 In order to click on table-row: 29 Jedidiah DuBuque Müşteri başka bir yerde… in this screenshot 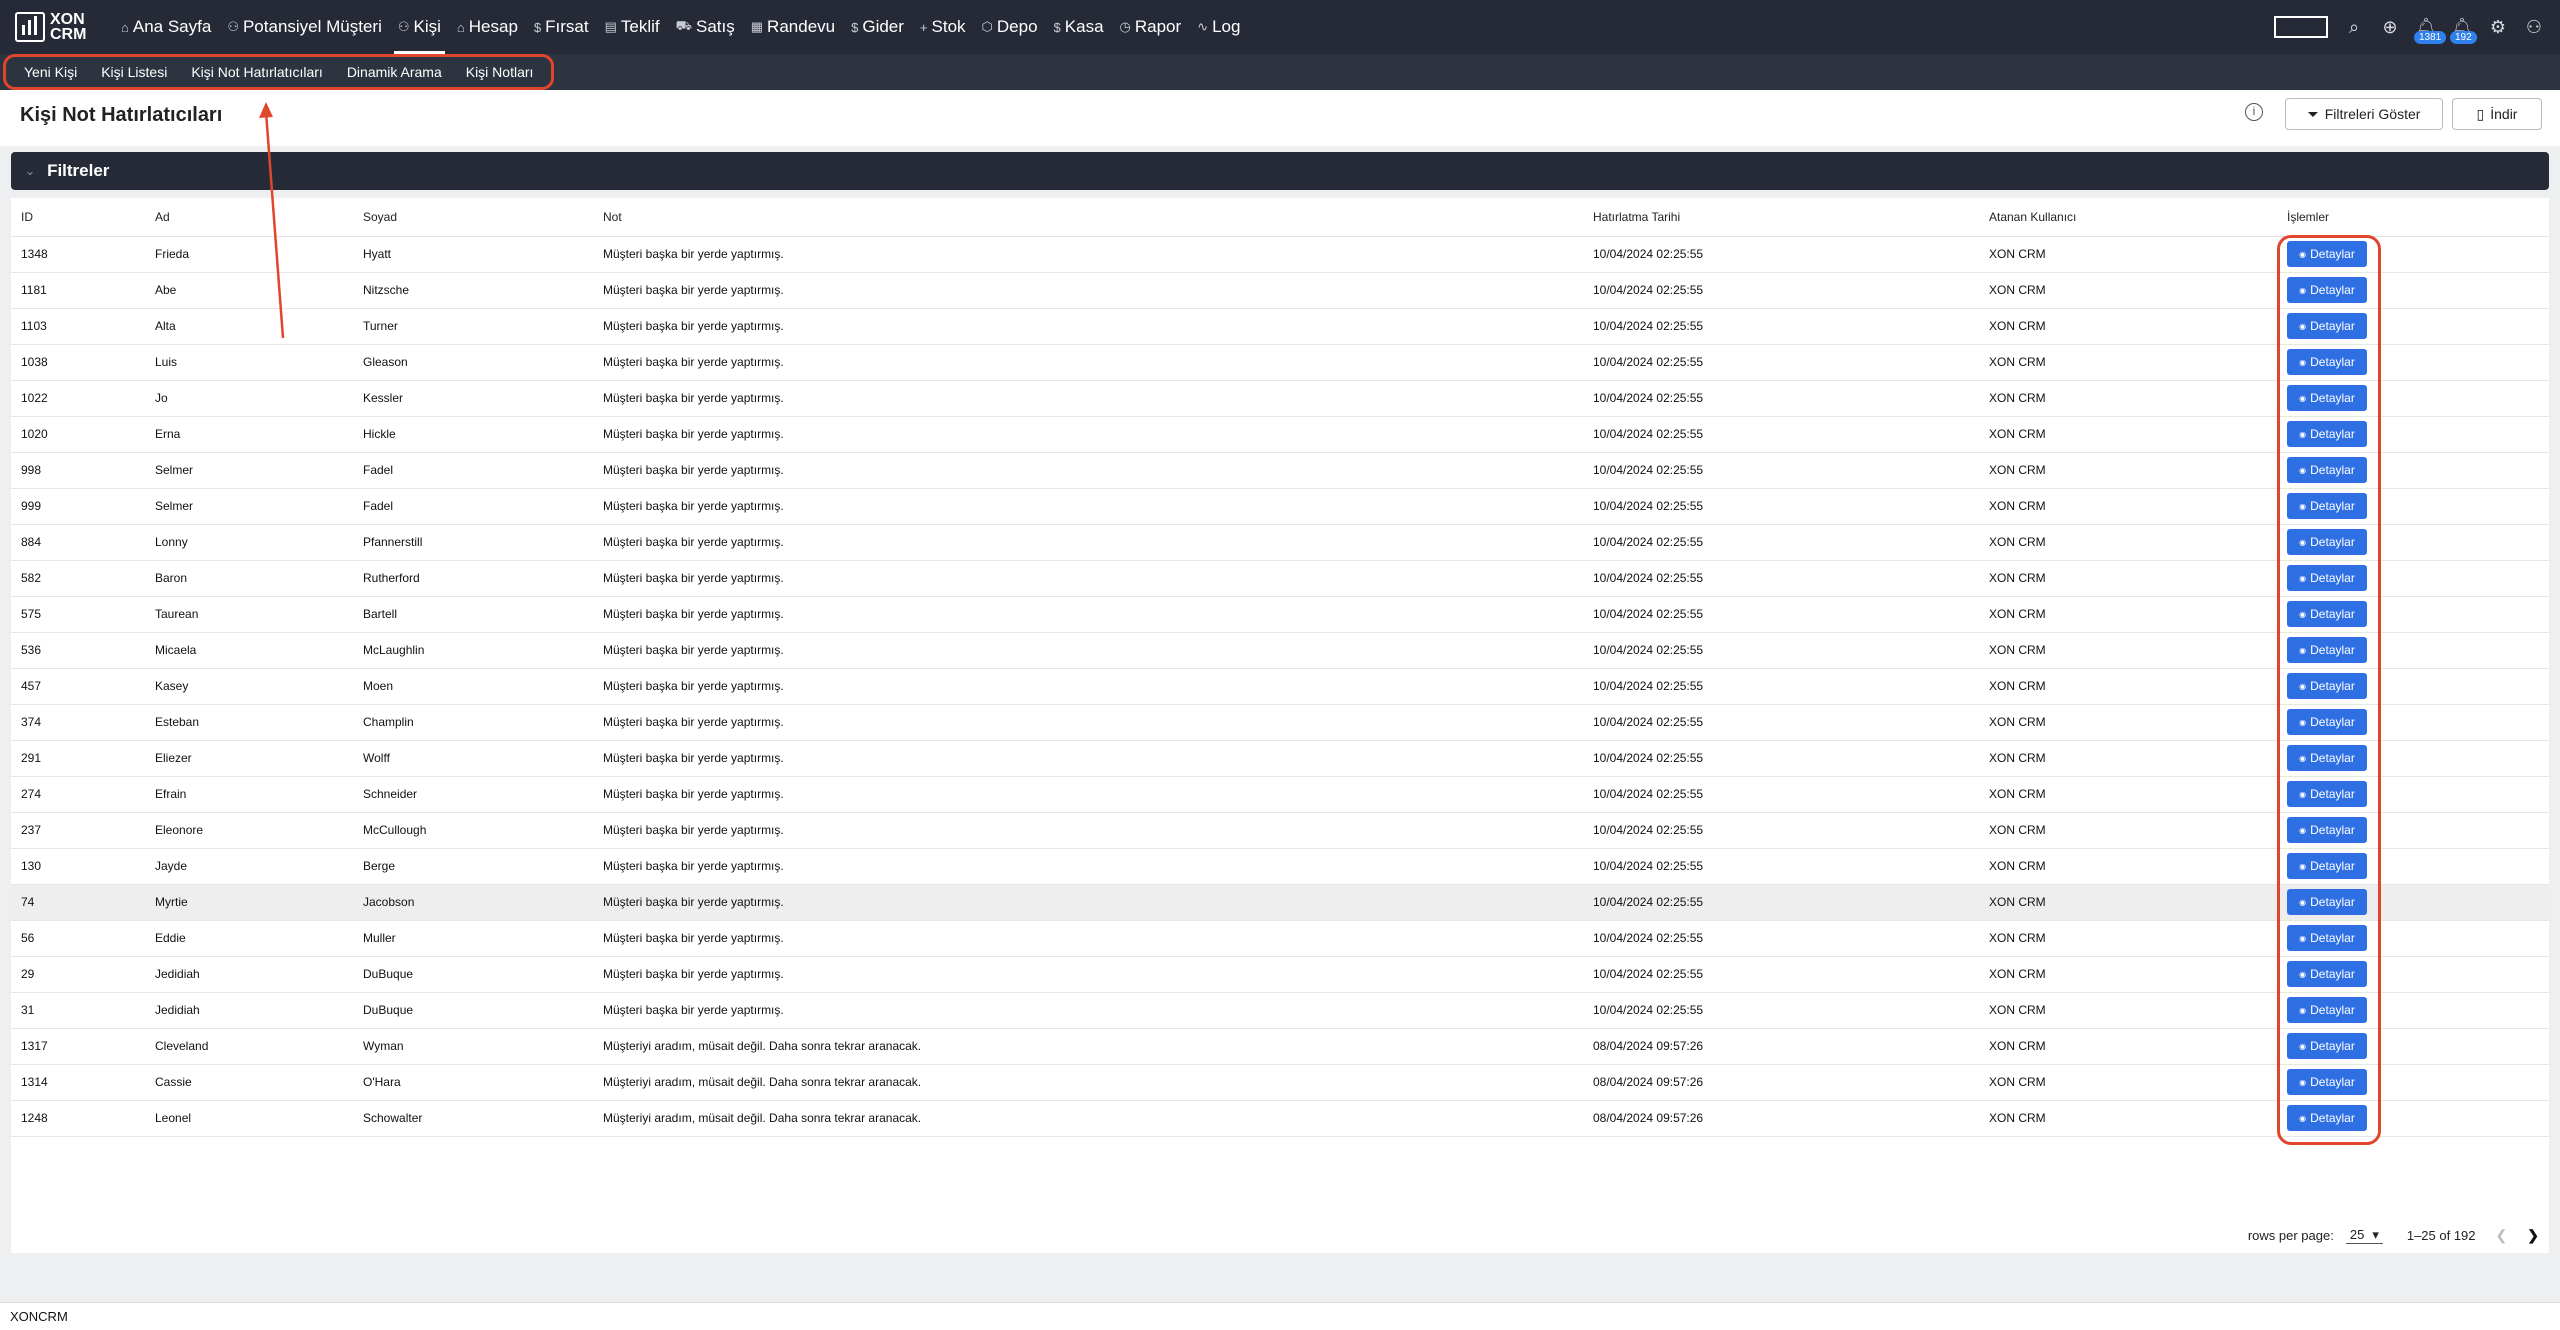, I will do `click(1280, 974)`.